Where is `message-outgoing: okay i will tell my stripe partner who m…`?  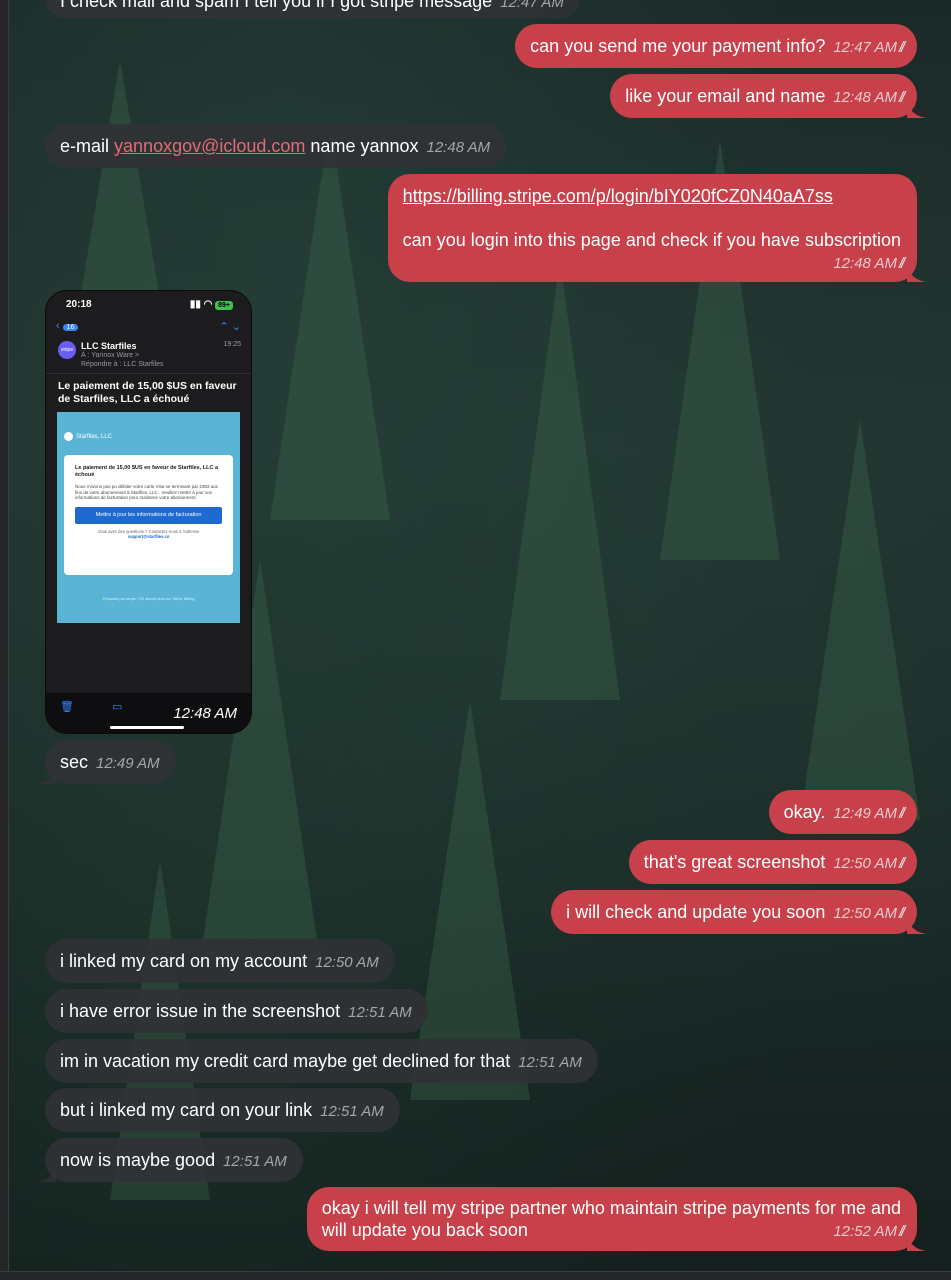
message-outgoing: okay i will tell my stripe partner who m… is located at coordinates (616, 1219).